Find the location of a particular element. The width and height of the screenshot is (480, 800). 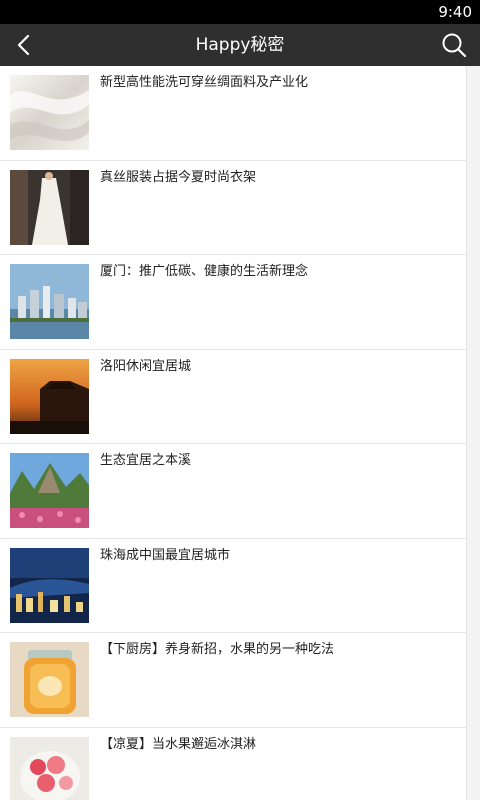

scrollbar is located at coordinates (473, 433).